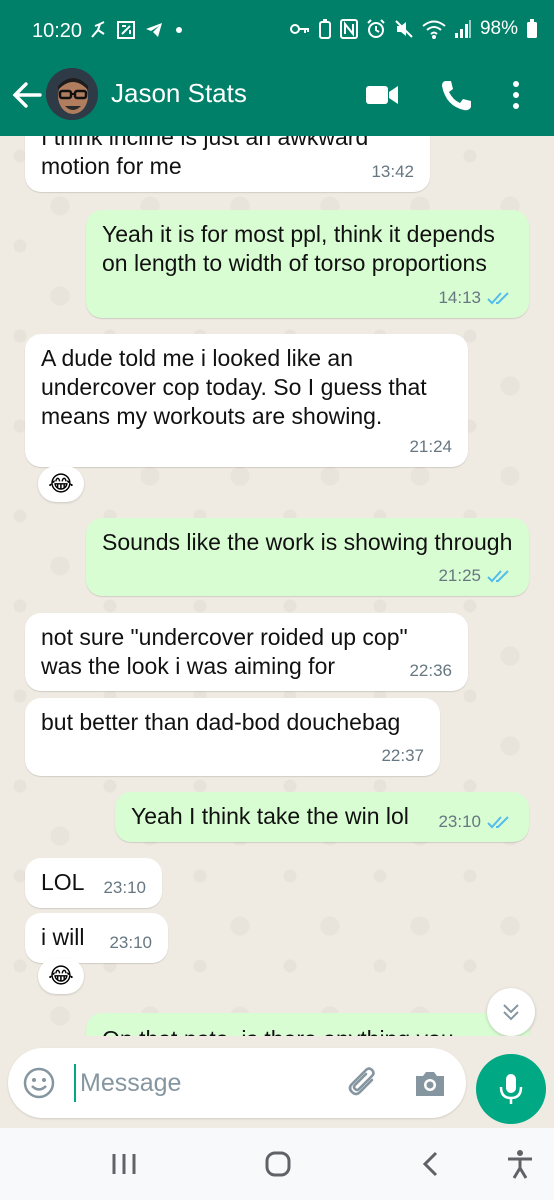 This screenshot has height=1200, width=554. Describe the element at coordinates (324, 29) in the screenshot. I see `battery-saver-icon` at that location.